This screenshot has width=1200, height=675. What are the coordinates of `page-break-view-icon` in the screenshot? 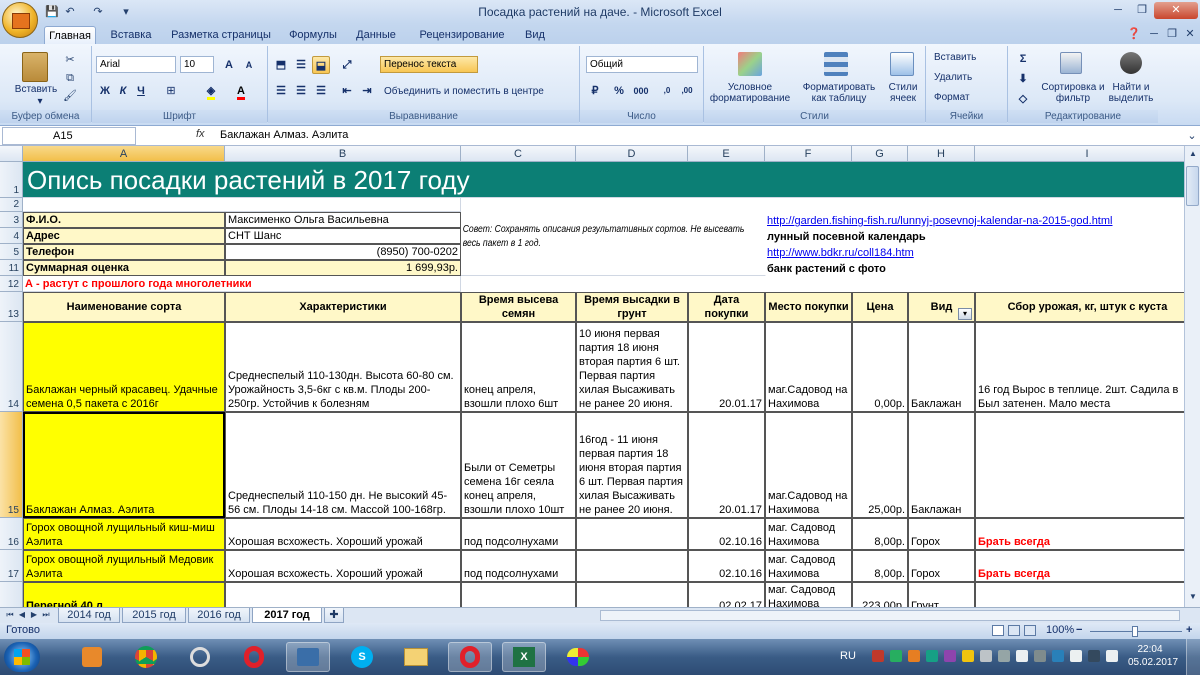 It's located at (1030, 630).